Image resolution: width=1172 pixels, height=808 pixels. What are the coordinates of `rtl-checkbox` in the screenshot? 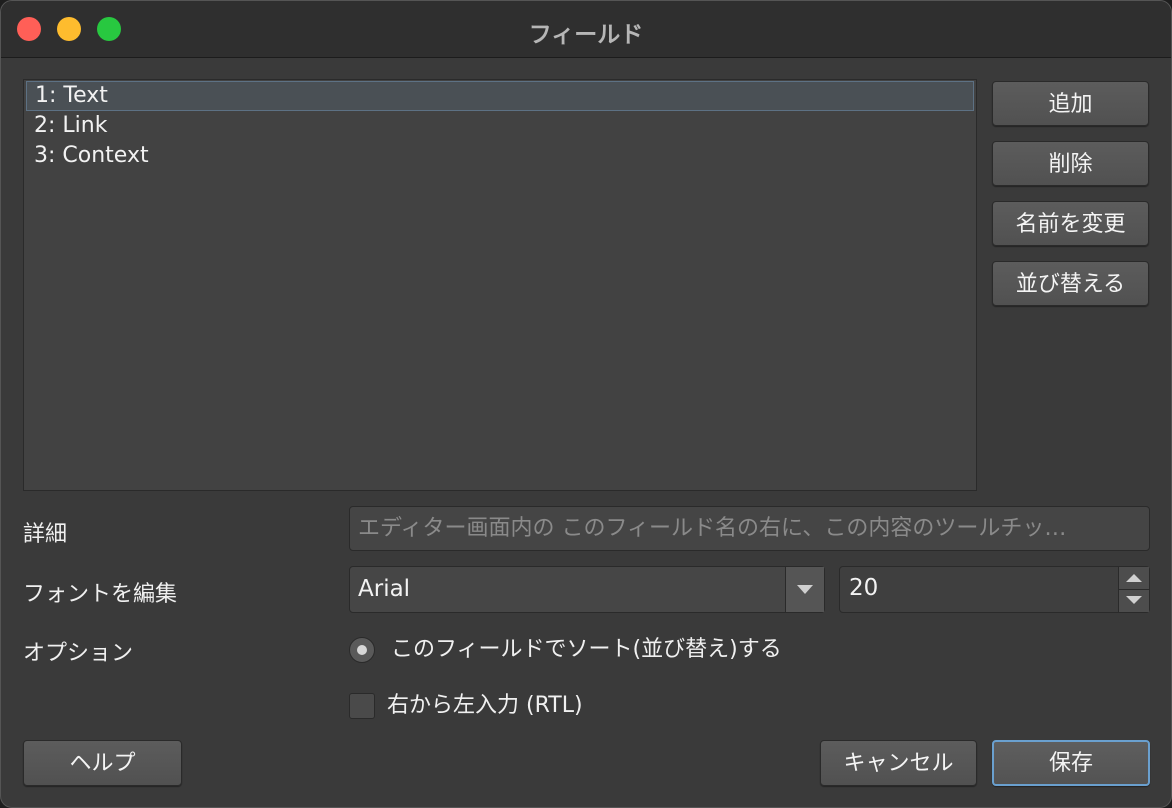 It's located at (362, 706).